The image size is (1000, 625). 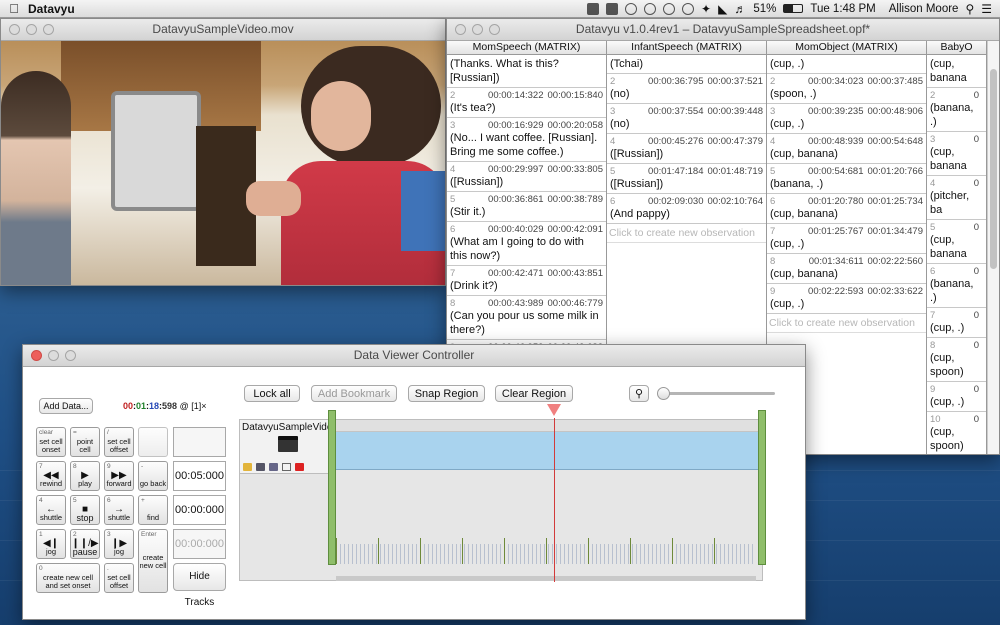 I want to click on cell-offset: 00:00:20:058, so click(x=575, y=125).